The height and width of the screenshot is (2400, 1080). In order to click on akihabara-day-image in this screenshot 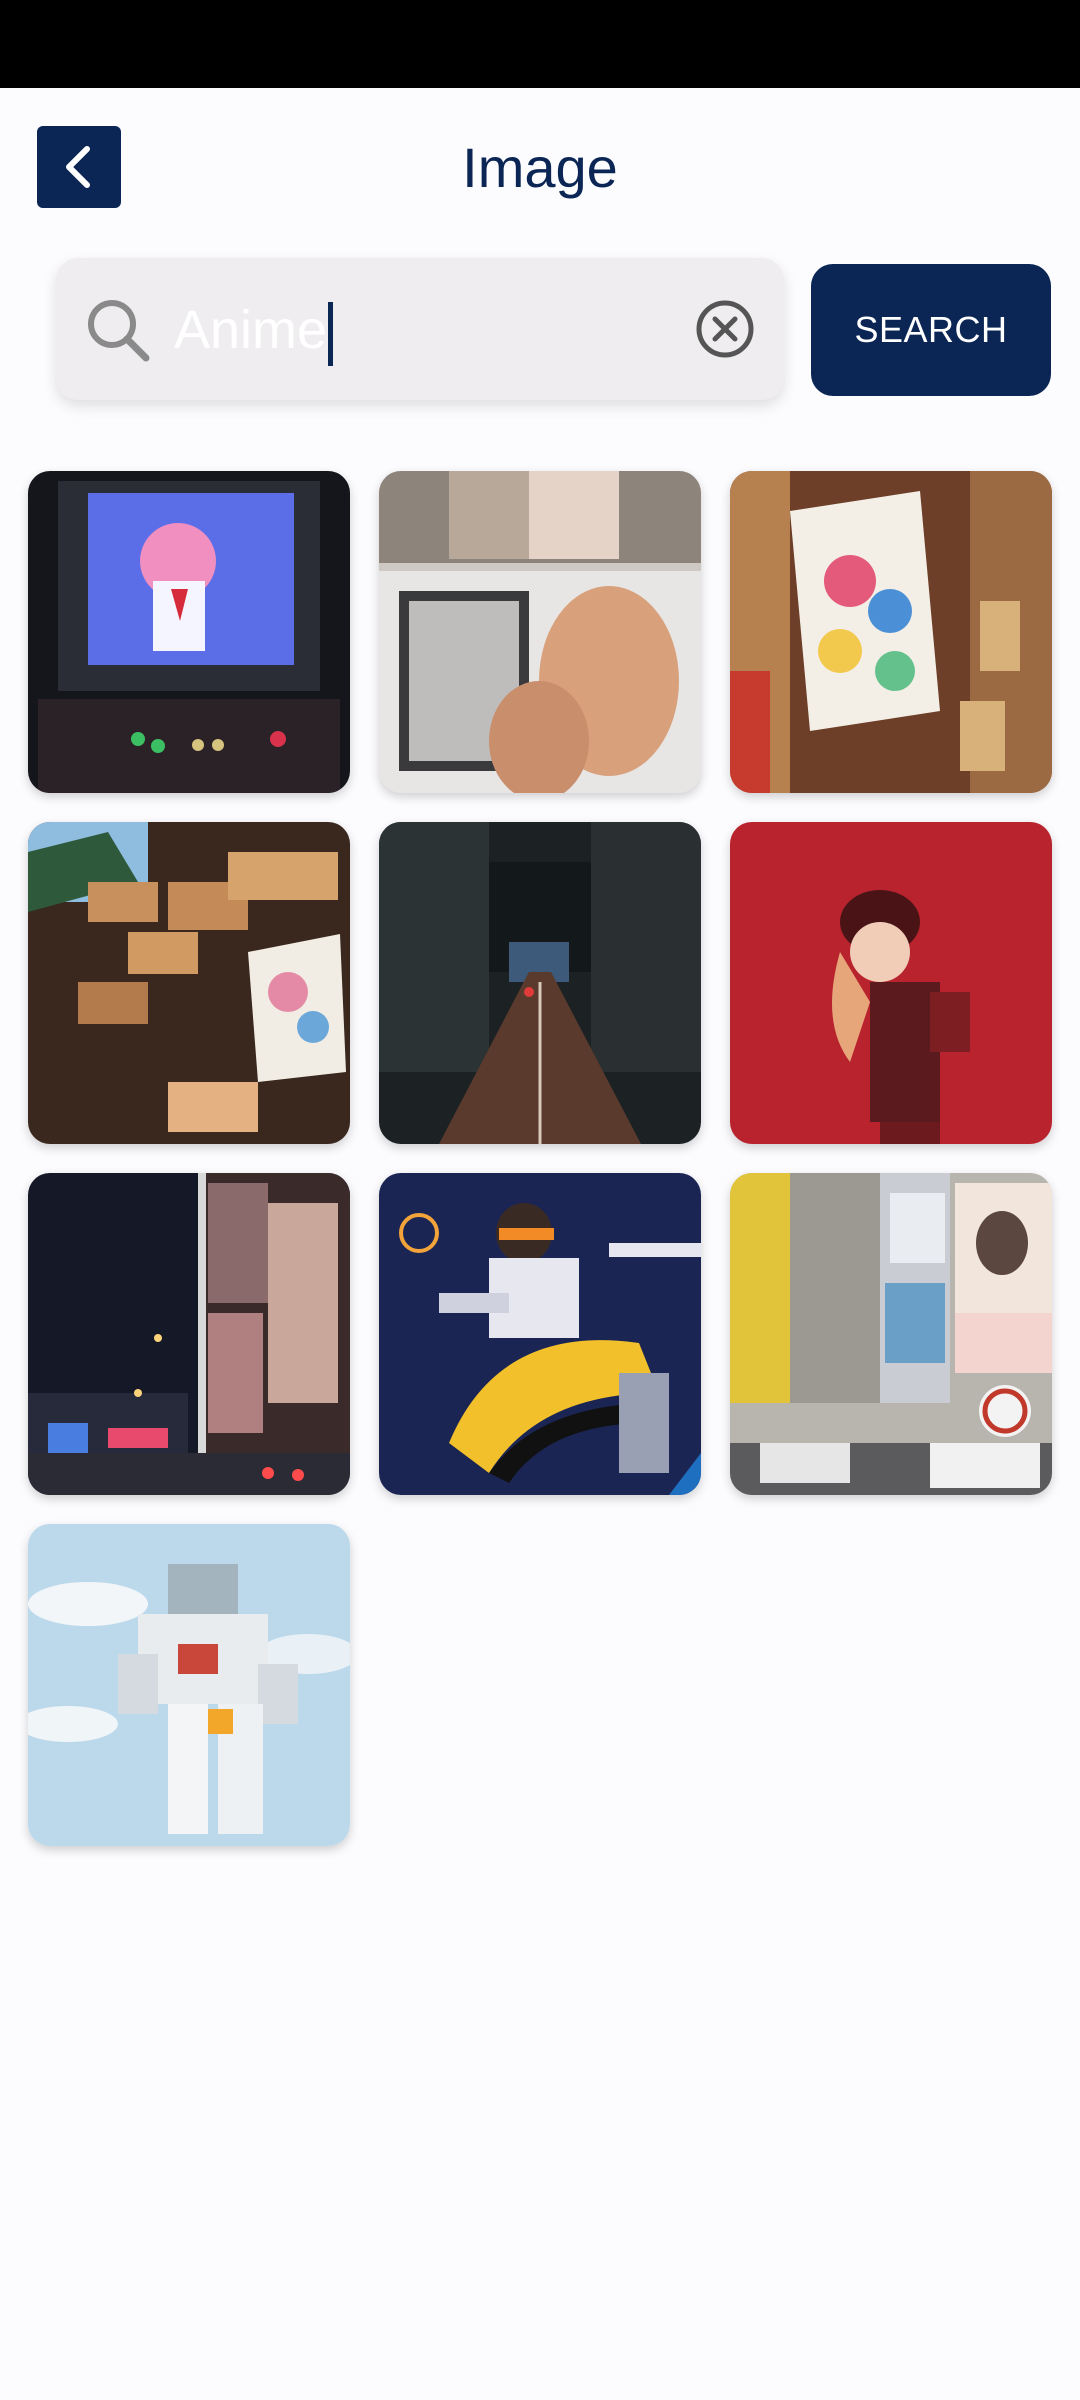, I will do `click(891, 1334)`.